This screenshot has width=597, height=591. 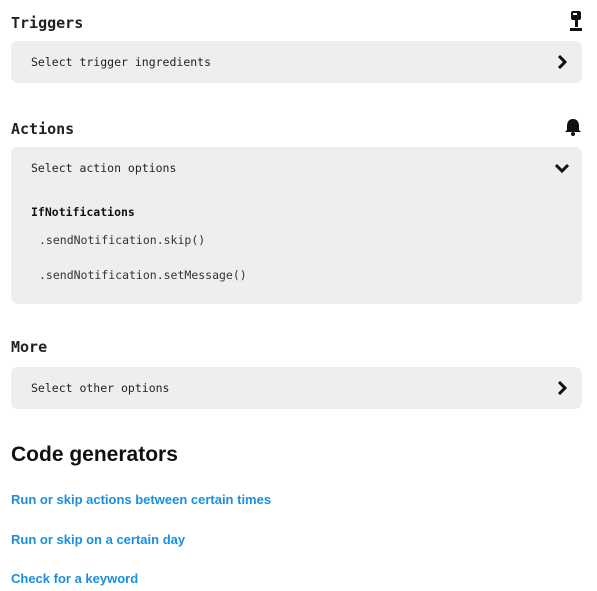 I want to click on ifnotifications-group-title: IfNotifications, so click(x=83, y=212).